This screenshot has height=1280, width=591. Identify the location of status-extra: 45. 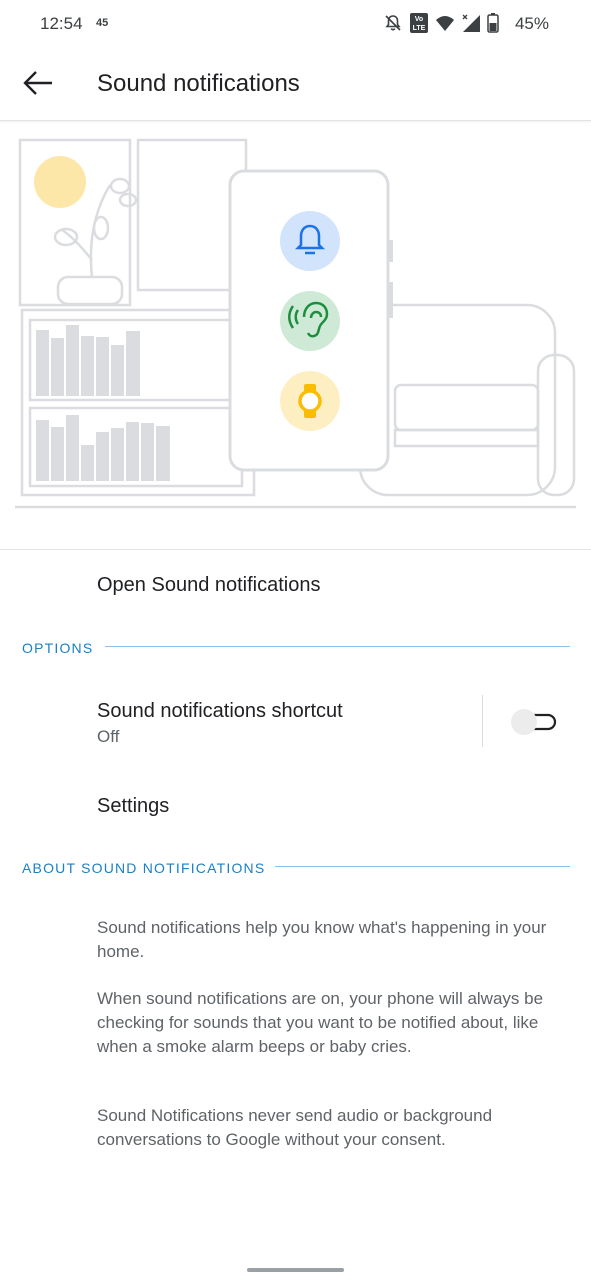
(102, 23).